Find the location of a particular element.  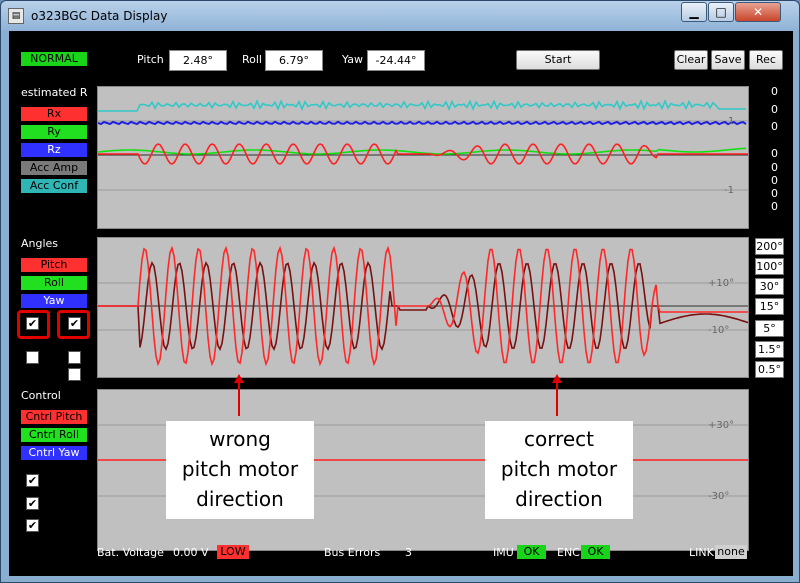

bus-errors-value: 3 is located at coordinates (408, 552).